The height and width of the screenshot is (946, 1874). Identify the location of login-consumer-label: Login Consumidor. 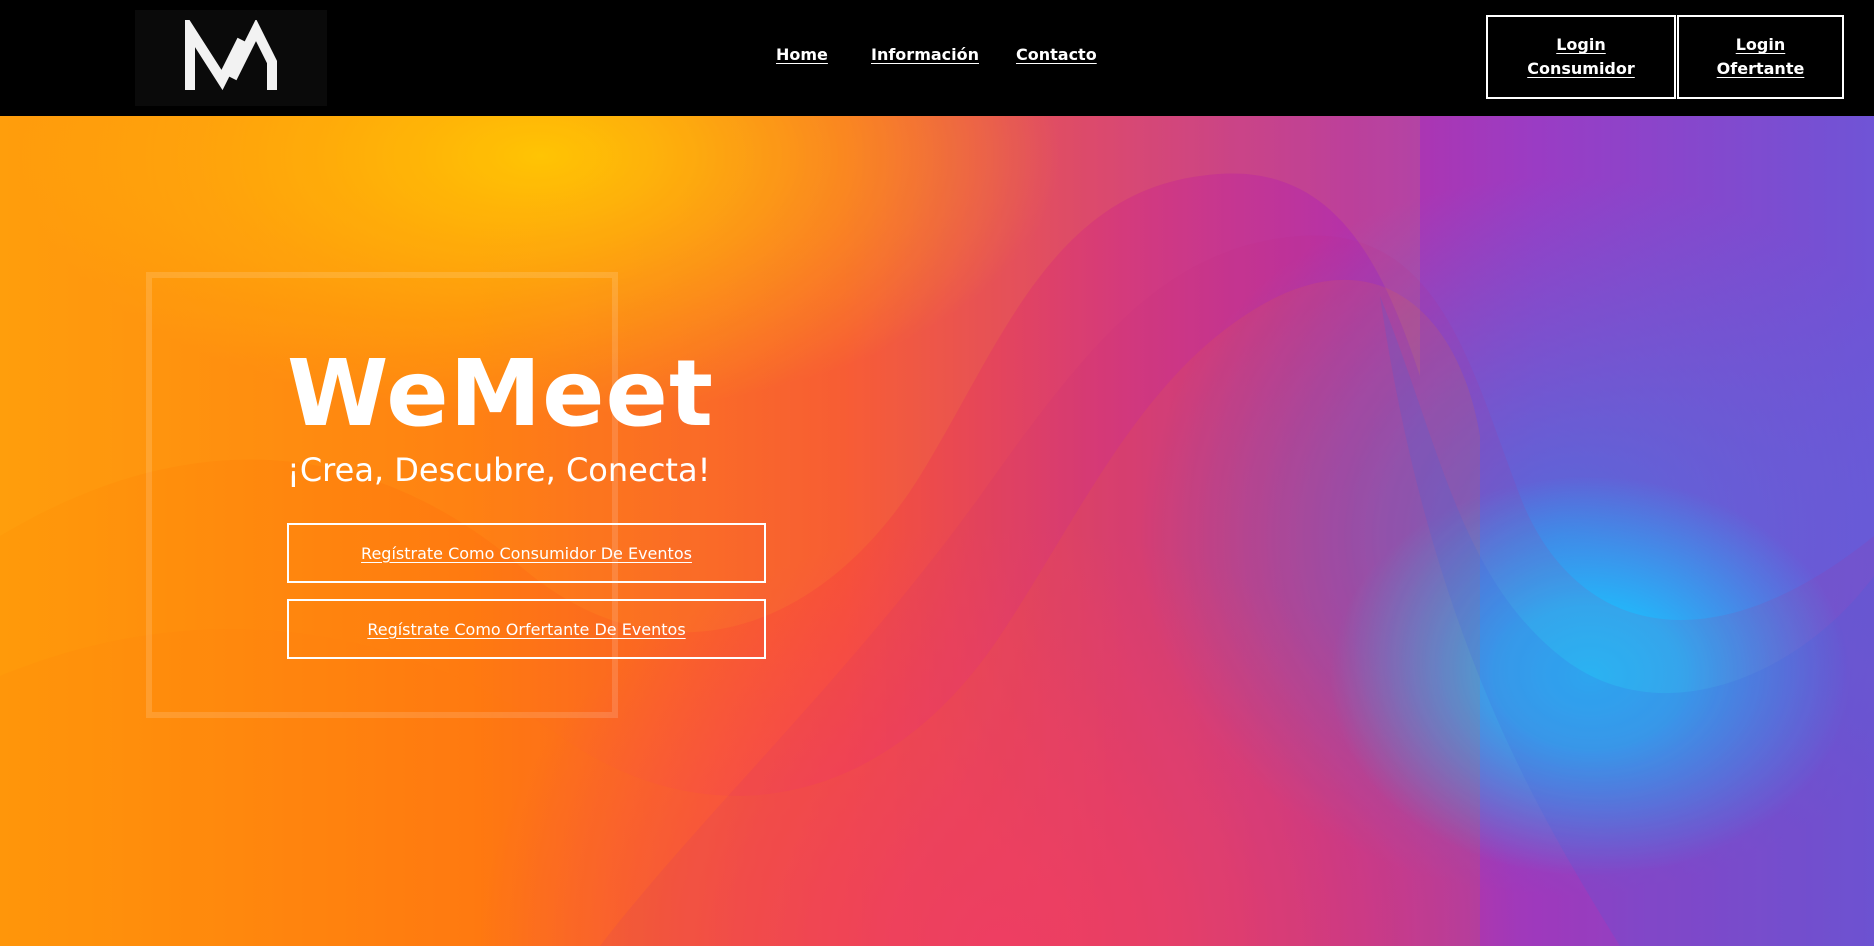
(1581, 57).